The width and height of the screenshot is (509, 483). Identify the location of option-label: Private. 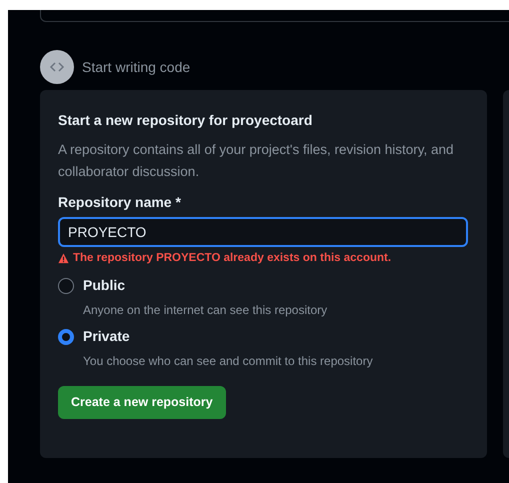
(106, 336).